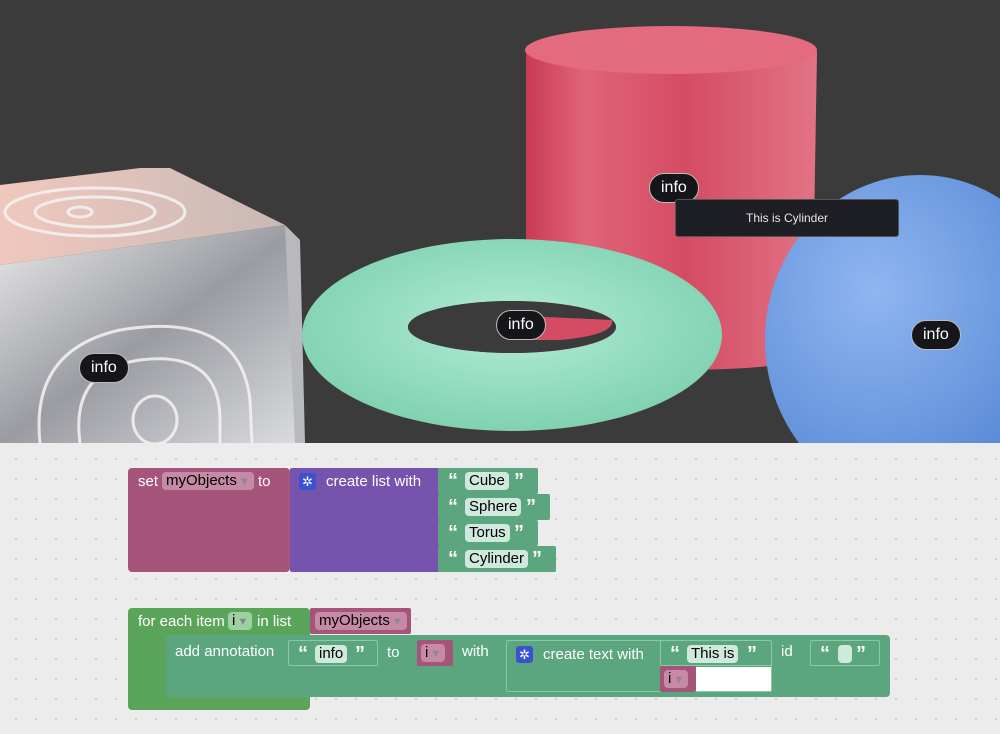  What do you see at coordinates (475, 651) in the screenshot?
I see `with-label: with` at bounding box center [475, 651].